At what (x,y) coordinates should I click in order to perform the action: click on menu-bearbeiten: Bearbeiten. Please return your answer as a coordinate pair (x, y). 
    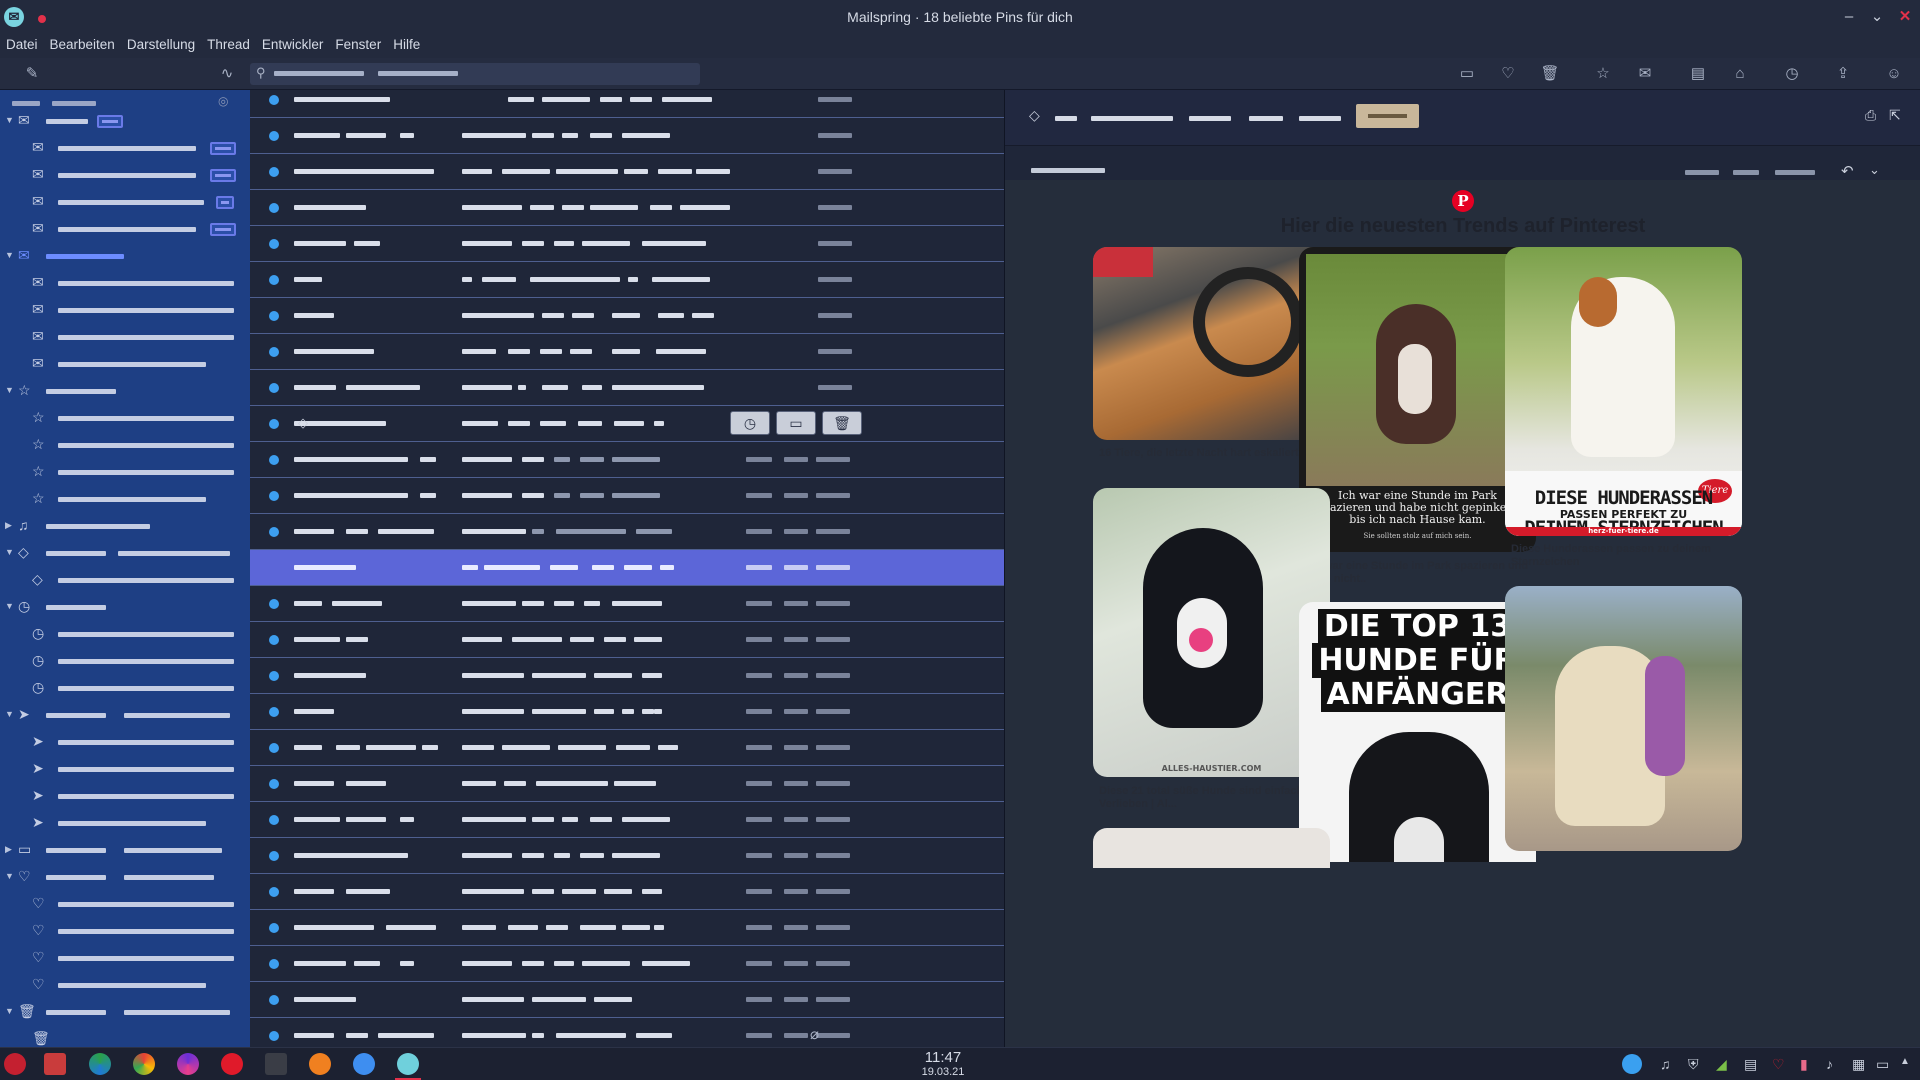
    Looking at the image, I should click on (82, 46).